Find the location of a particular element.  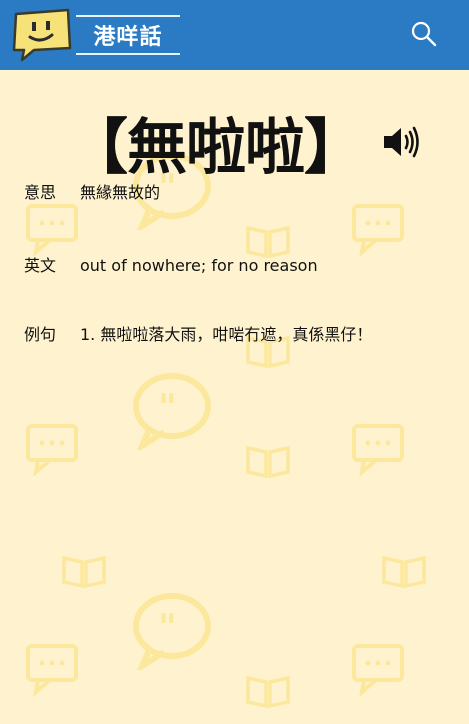

meaning-label: 意思 is located at coordinates (40, 192).